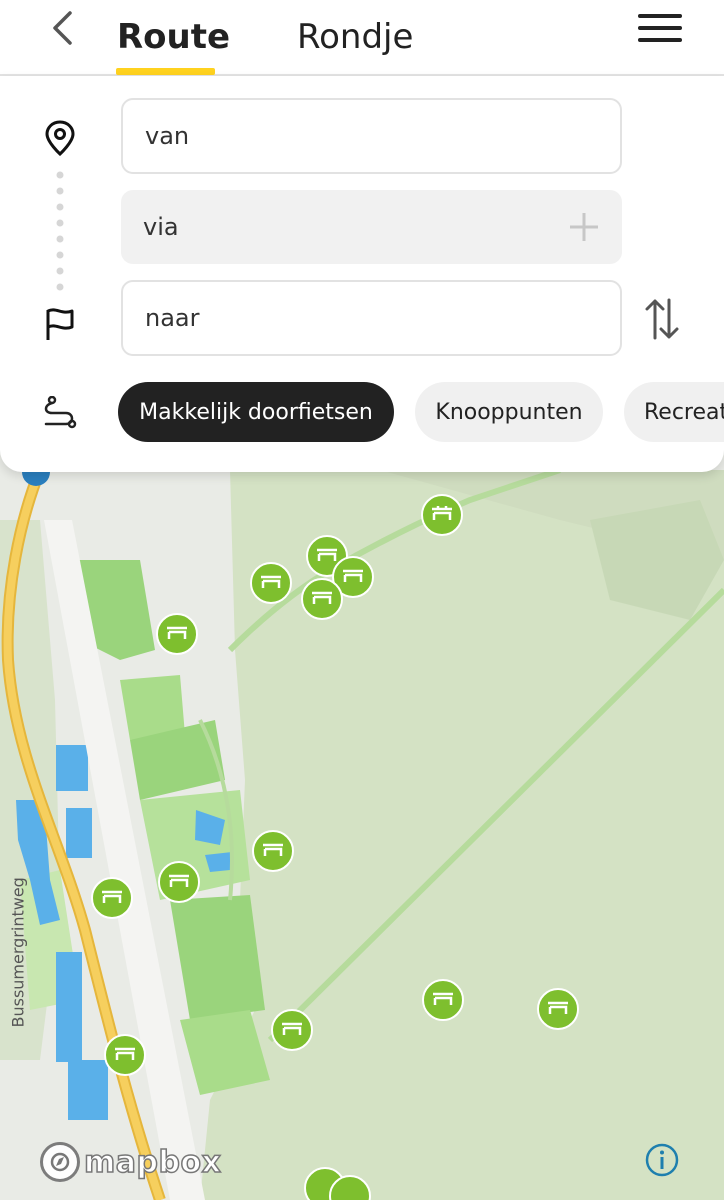 The image size is (724, 1200). What do you see at coordinates (371, 136) in the screenshot?
I see `from-field: van` at bounding box center [371, 136].